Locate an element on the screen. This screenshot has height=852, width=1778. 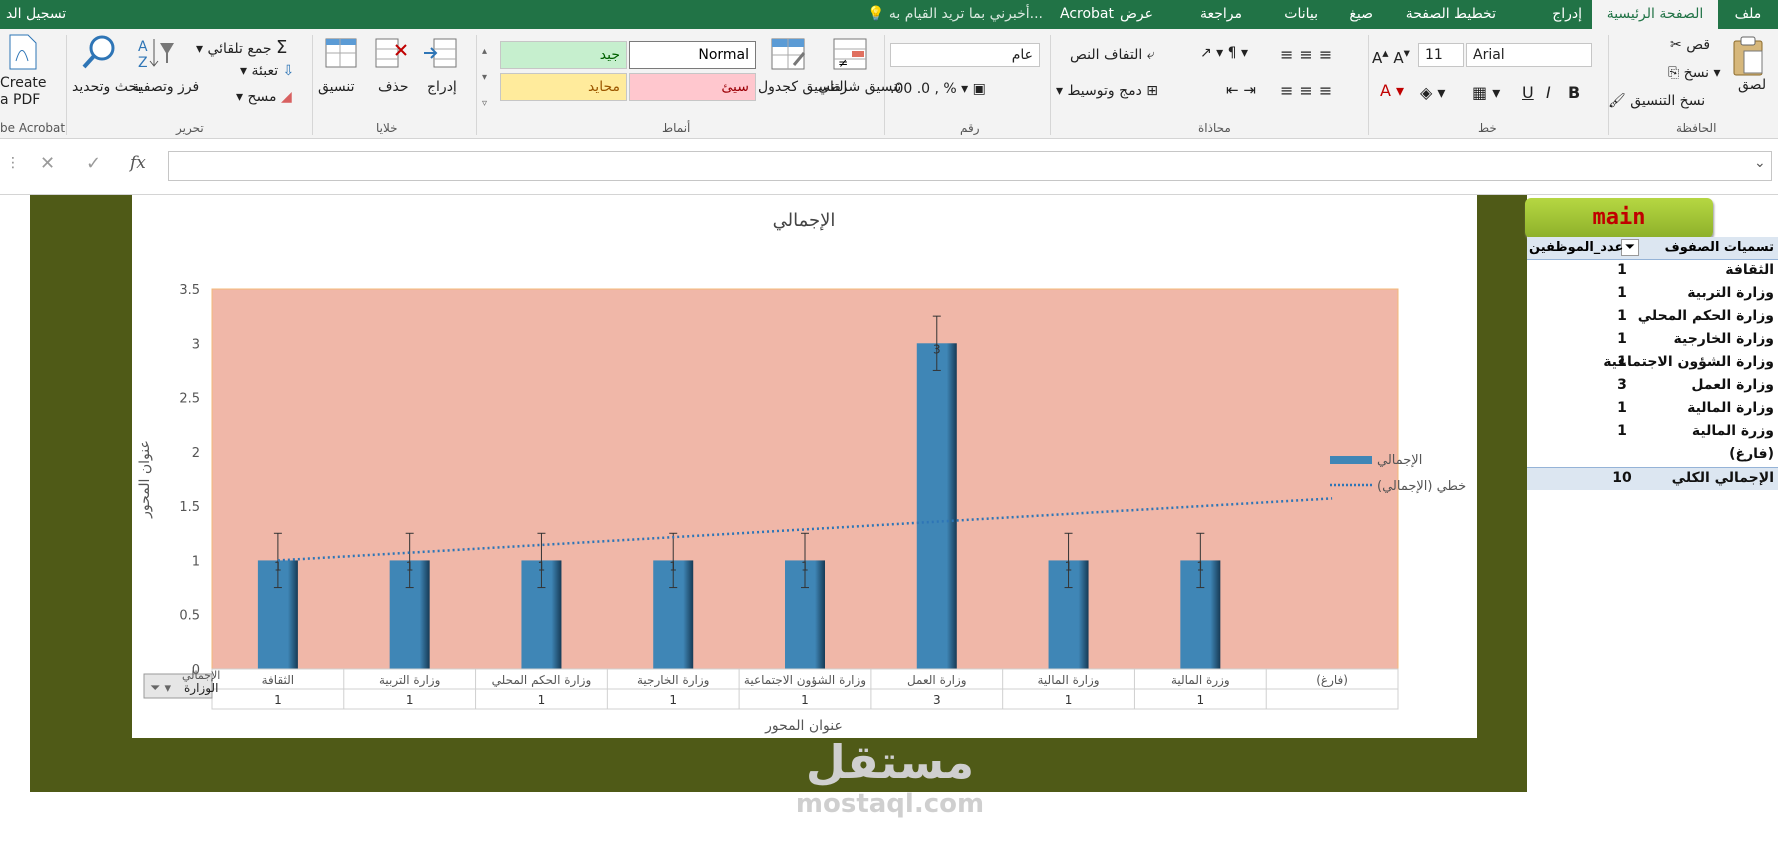
paste-icon is located at coordinates (1748, 58).